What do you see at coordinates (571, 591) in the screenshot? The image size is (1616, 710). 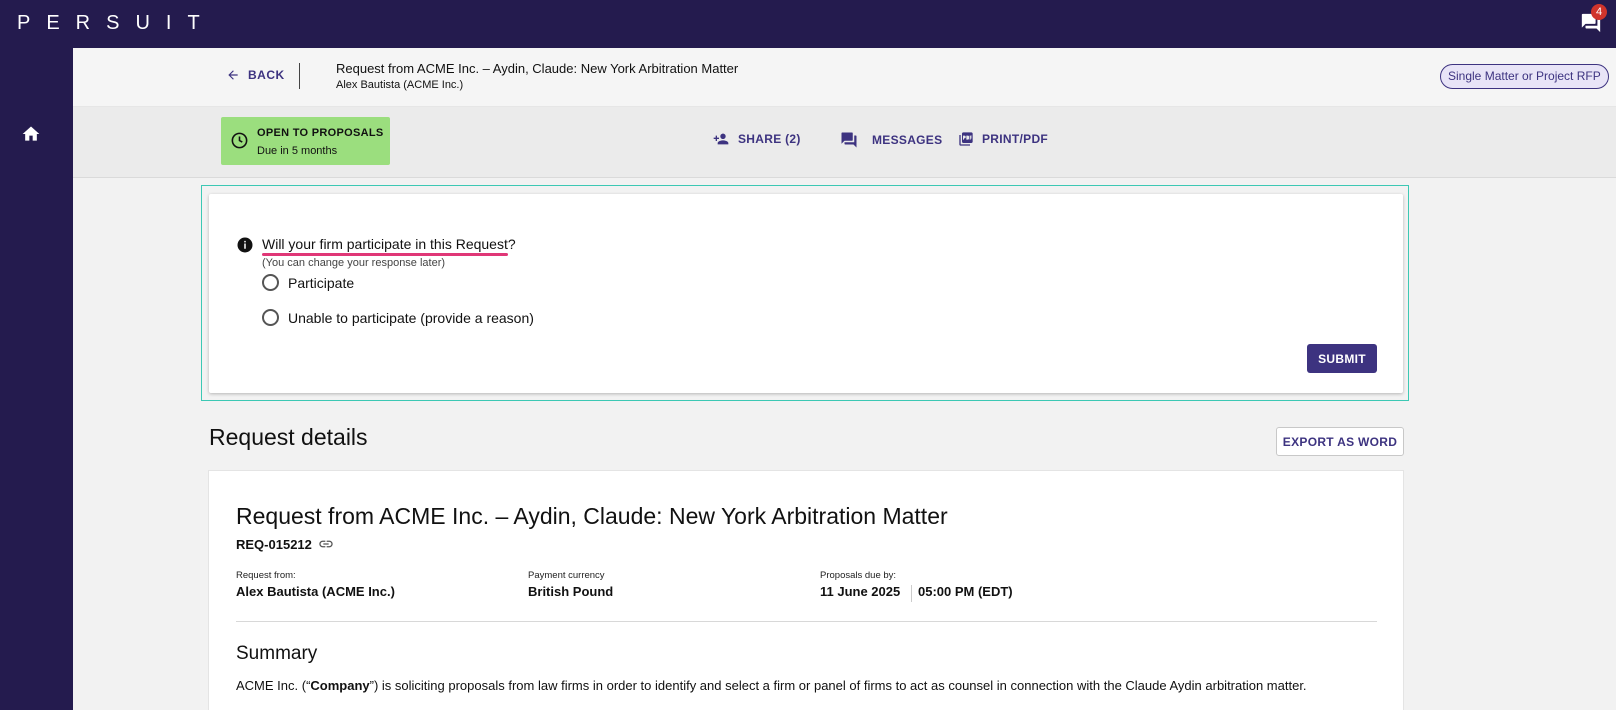 I see `currency-value: British Pound` at bounding box center [571, 591].